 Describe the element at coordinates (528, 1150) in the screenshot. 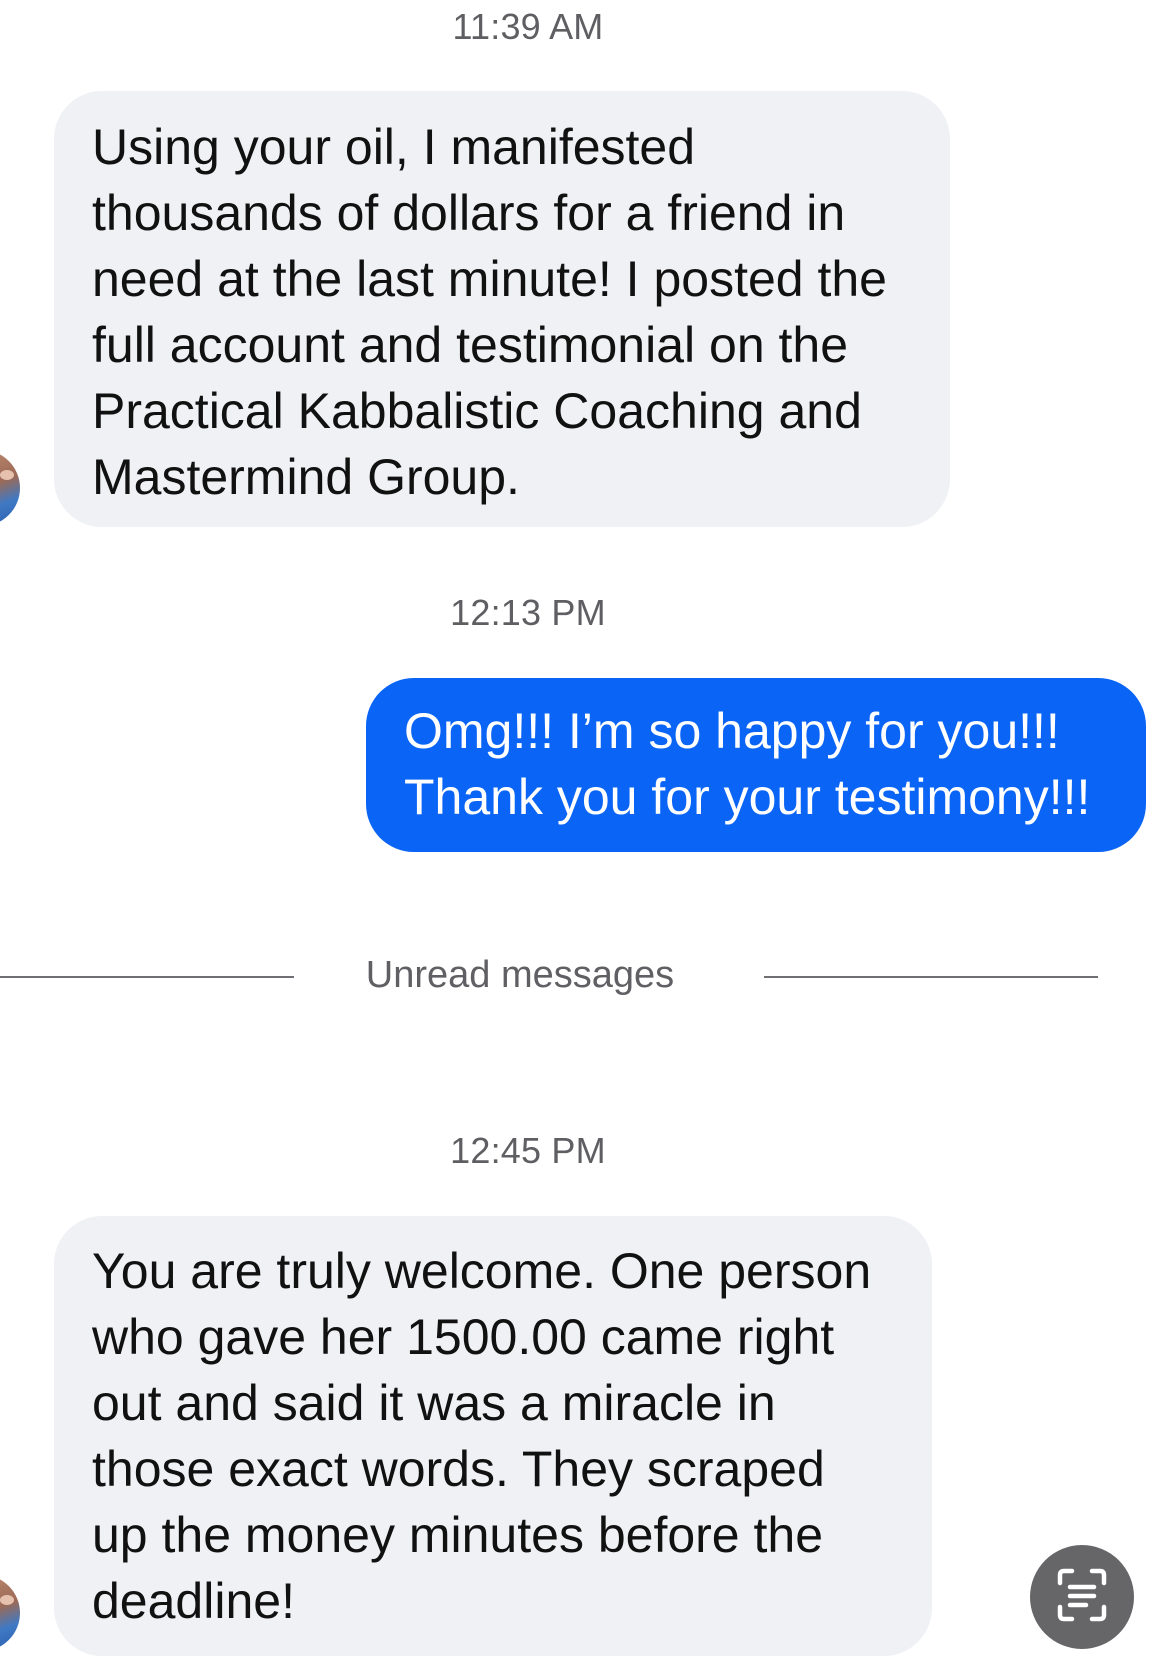

I see `timestamp: 12:45 PM` at that location.